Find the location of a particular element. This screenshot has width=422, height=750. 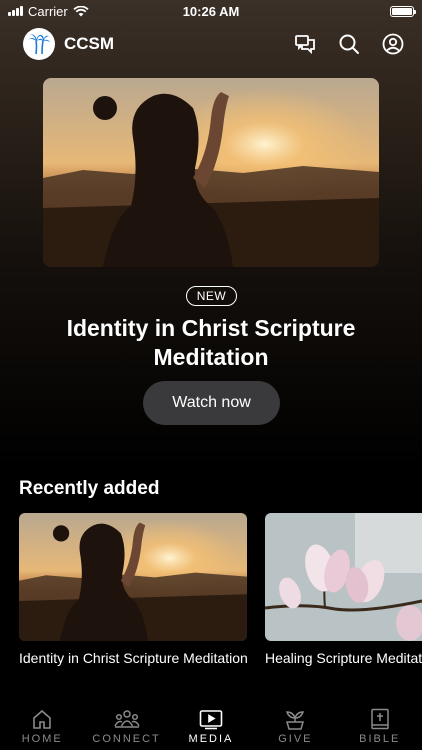

tab-bible: BIBLE is located at coordinates (380, 726).